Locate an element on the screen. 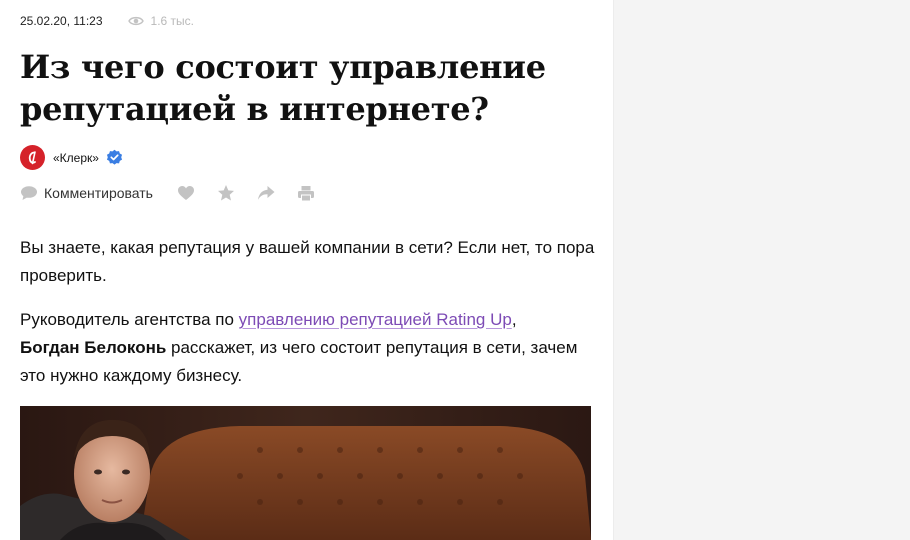 Image resolution: width=910 pixels, height=540 pixels. comment-icon is located at coordinates (29, 193).